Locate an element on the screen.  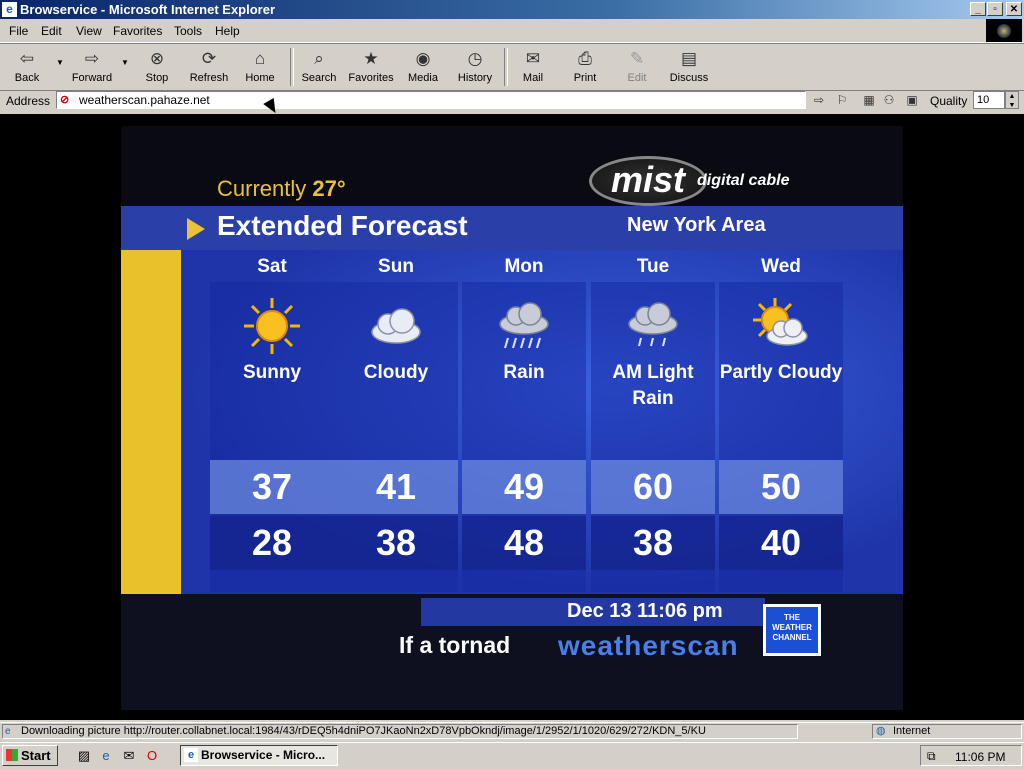
ie-icon: e is located at coordinates (9, 9).